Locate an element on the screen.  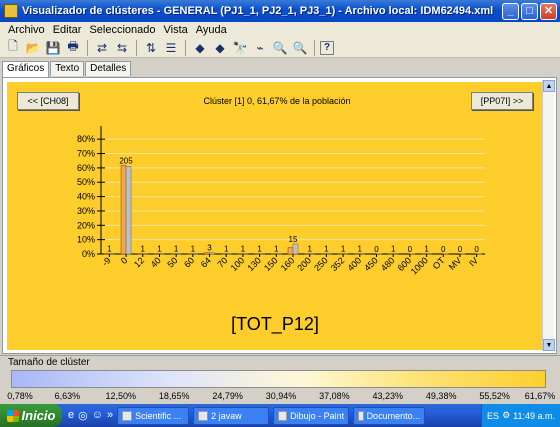
redo-icon: ⇆ is located at coordinates (122, 48).